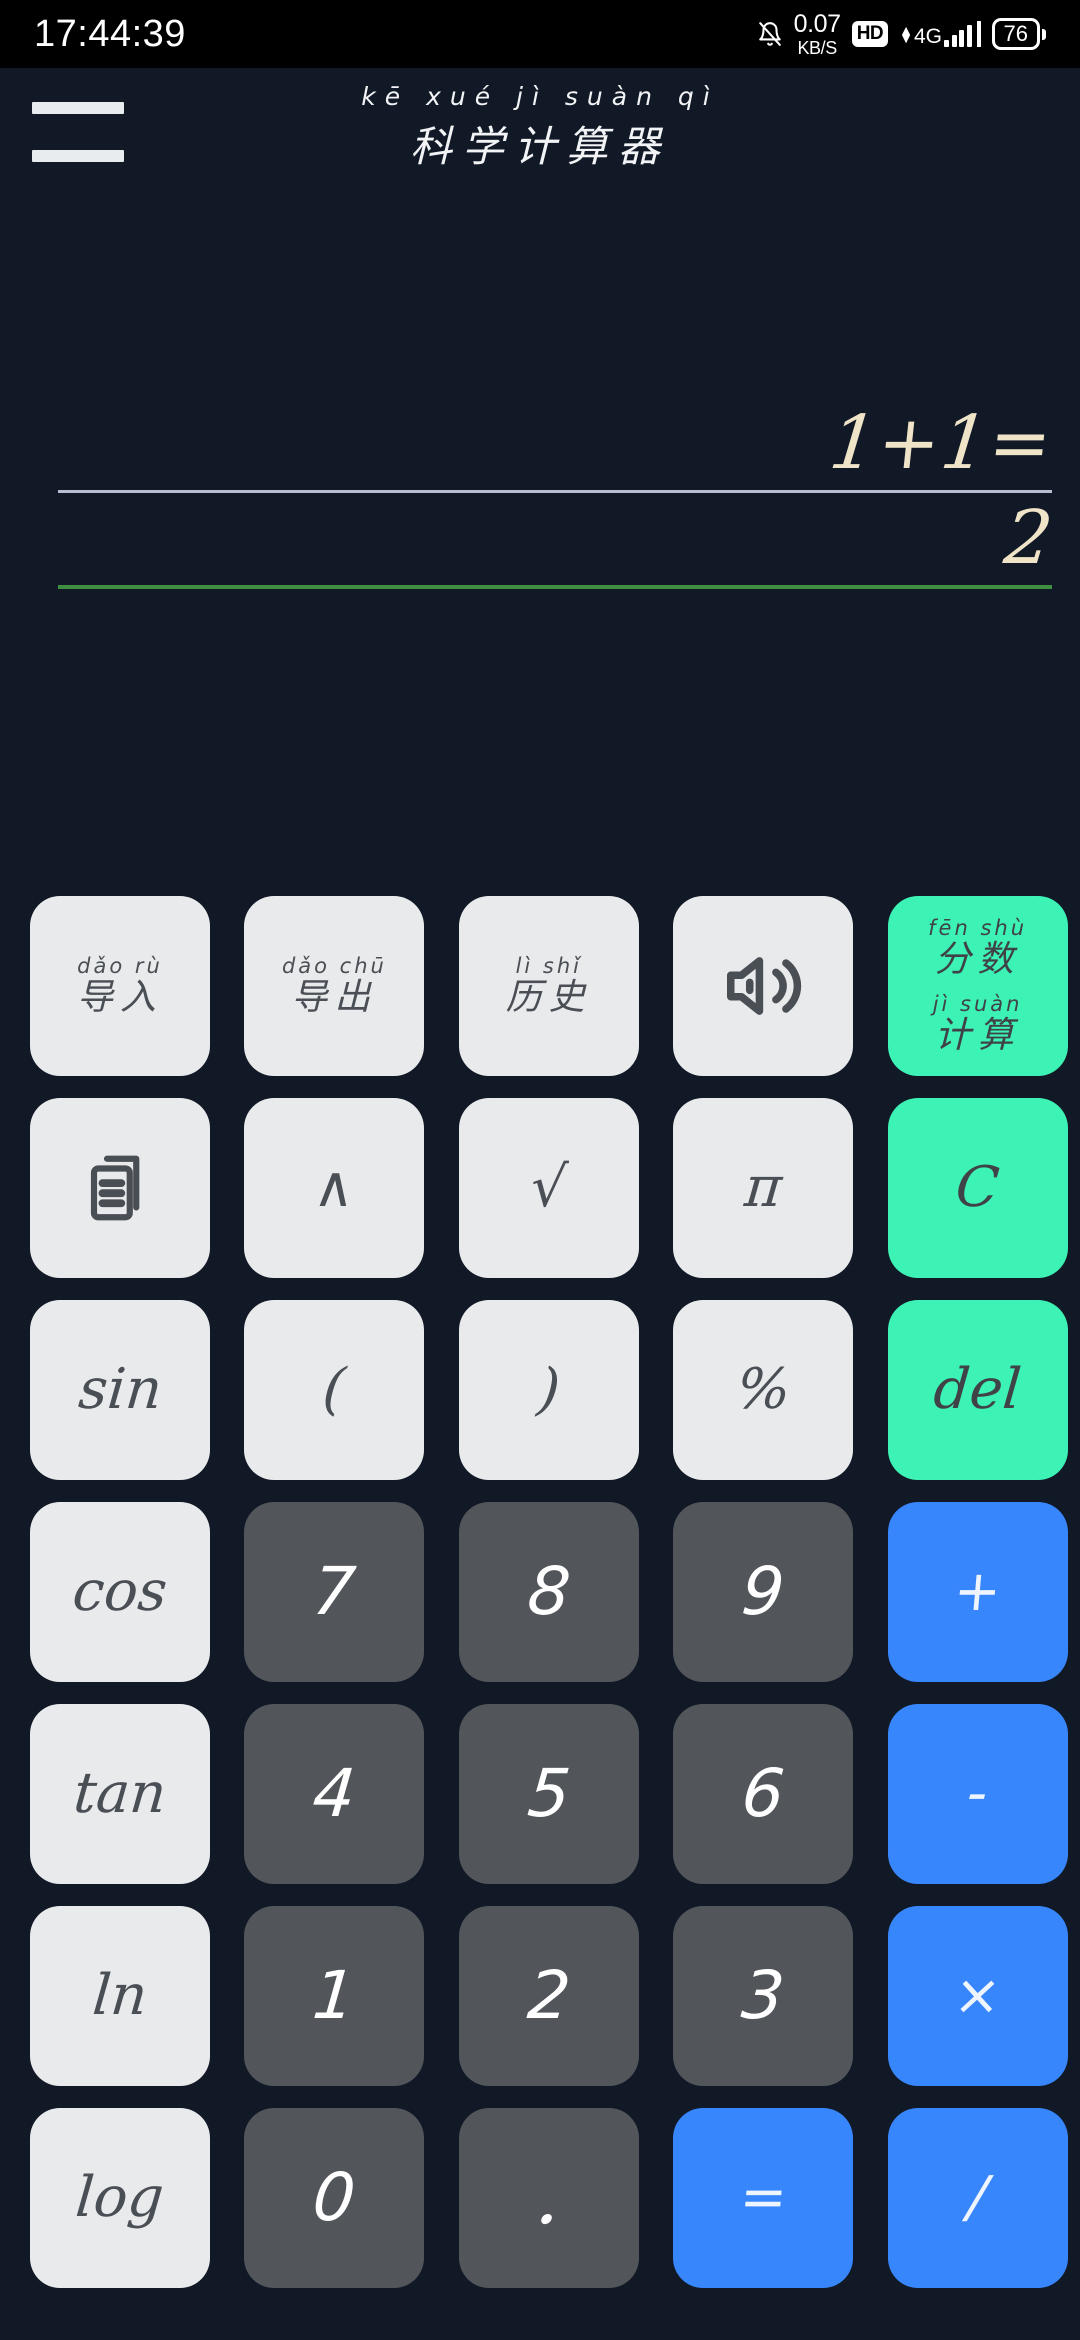 Image resolution: width=1080 pixels, height=2340 pixels. I want to click on network-speed-unit: KB/S, so click(817, 47).